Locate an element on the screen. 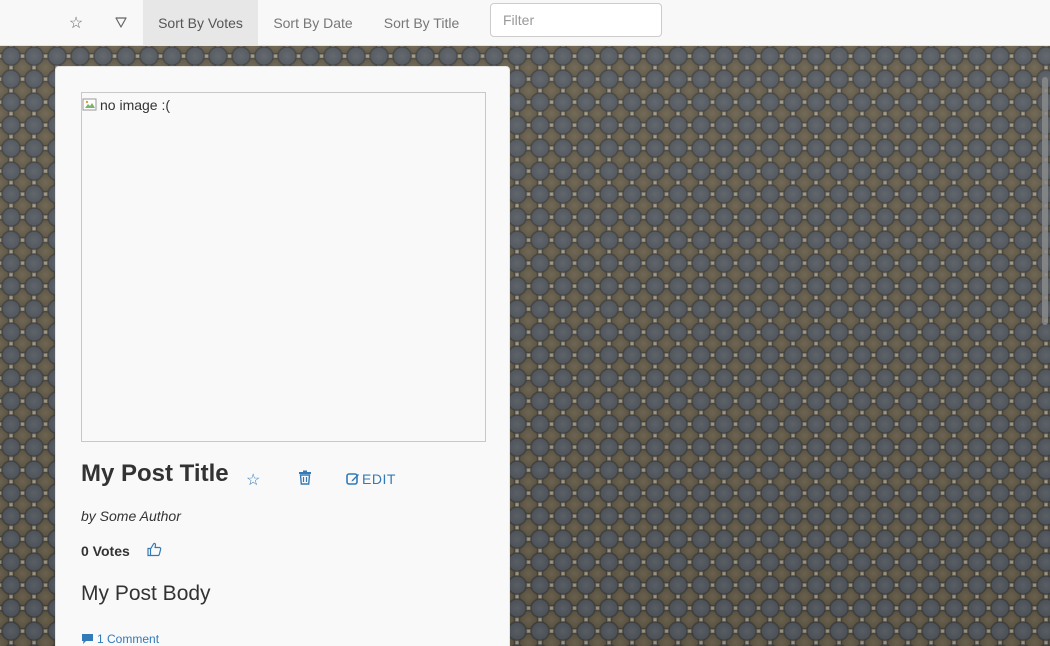 The image size is (1050, 646). comment-bubble-icon is located at coordinates (87, 639).